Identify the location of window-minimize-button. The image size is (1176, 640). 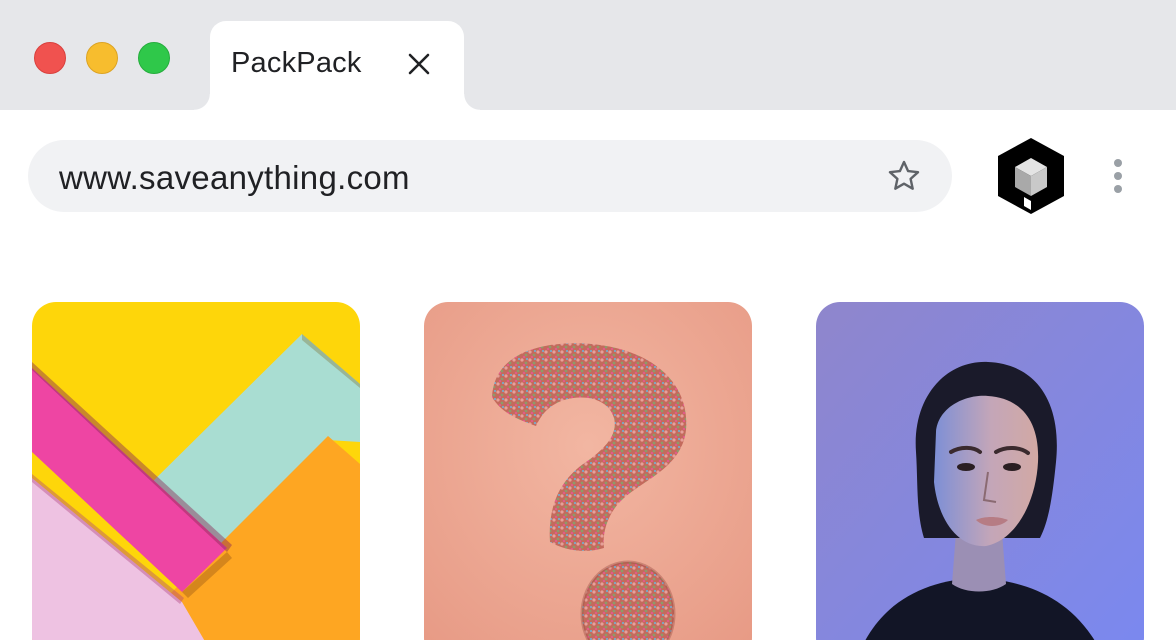
(102, 58).